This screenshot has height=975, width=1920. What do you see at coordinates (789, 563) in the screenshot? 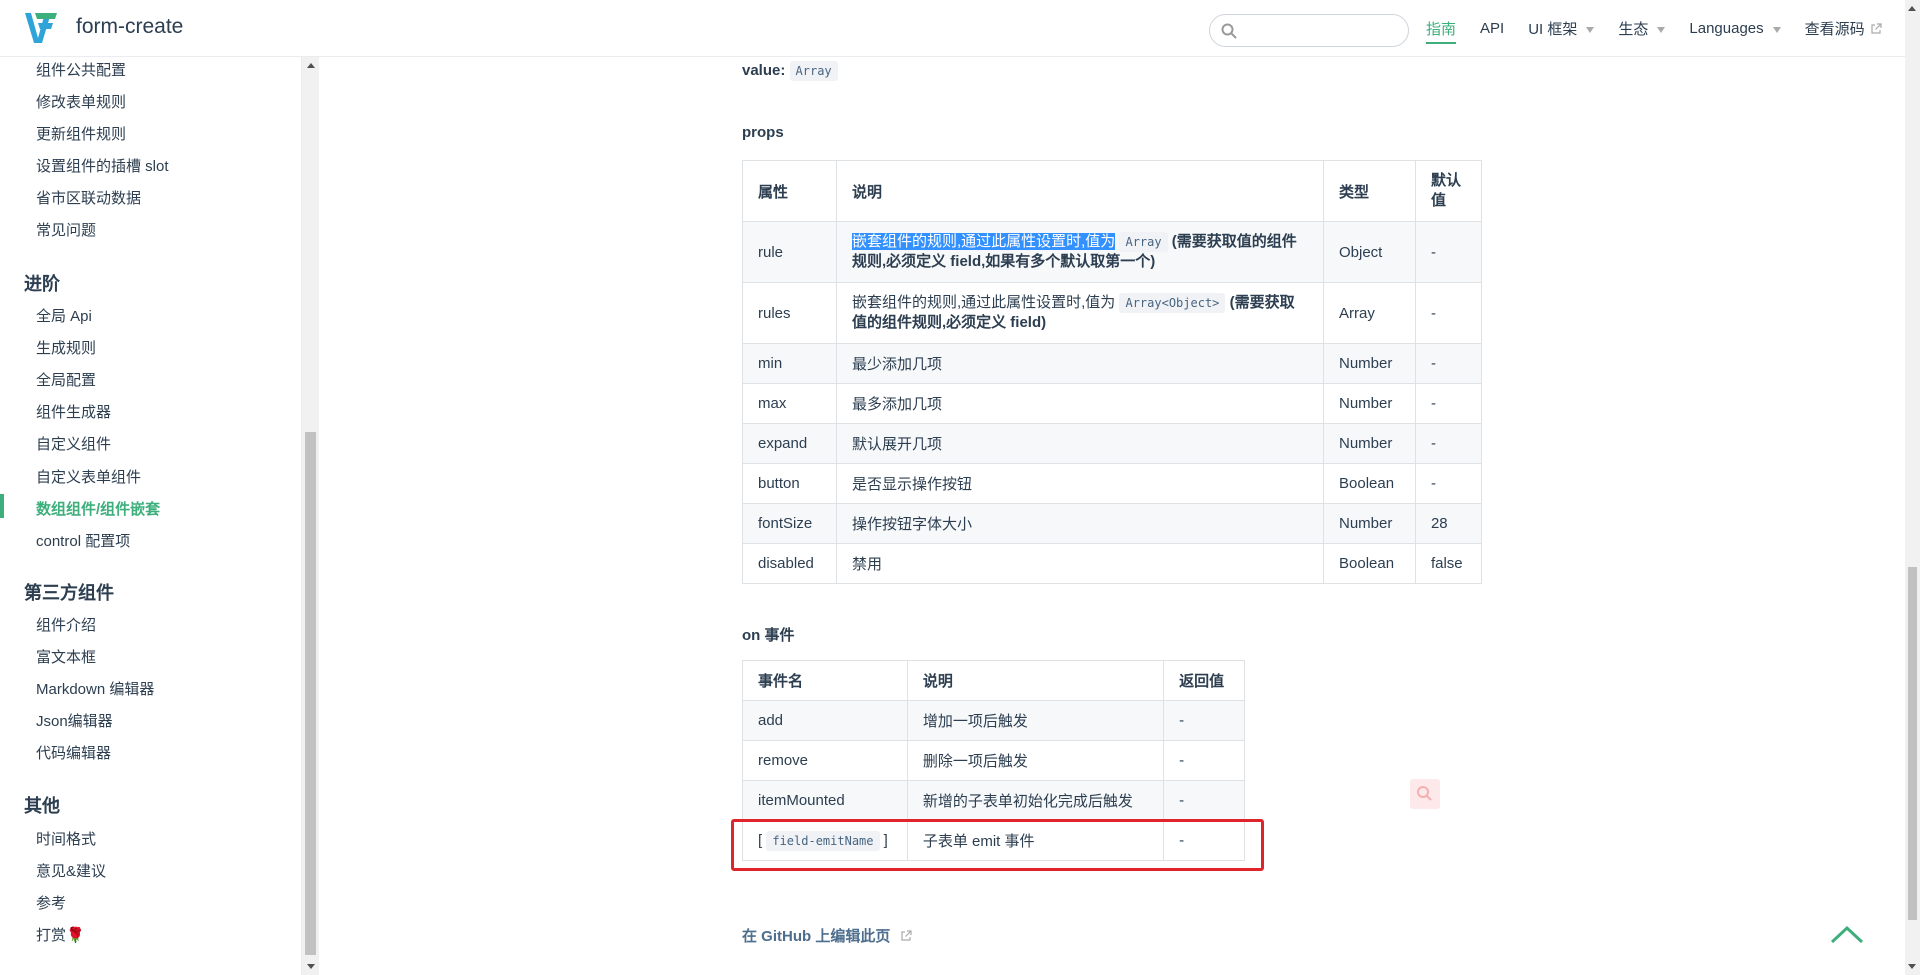
I see `prop-name: disabled` at bounding box center [789, 563].